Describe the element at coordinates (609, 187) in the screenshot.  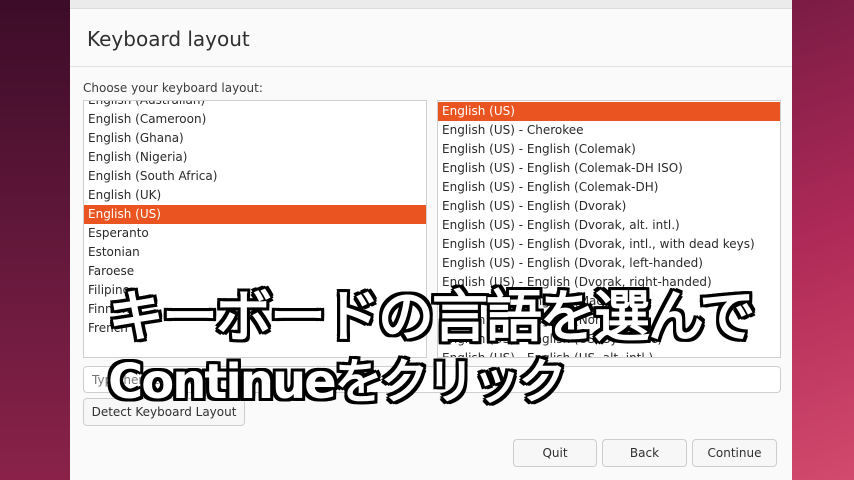
I see `variant-list-item: English (US) - English (Colemak-DH)` at that location.